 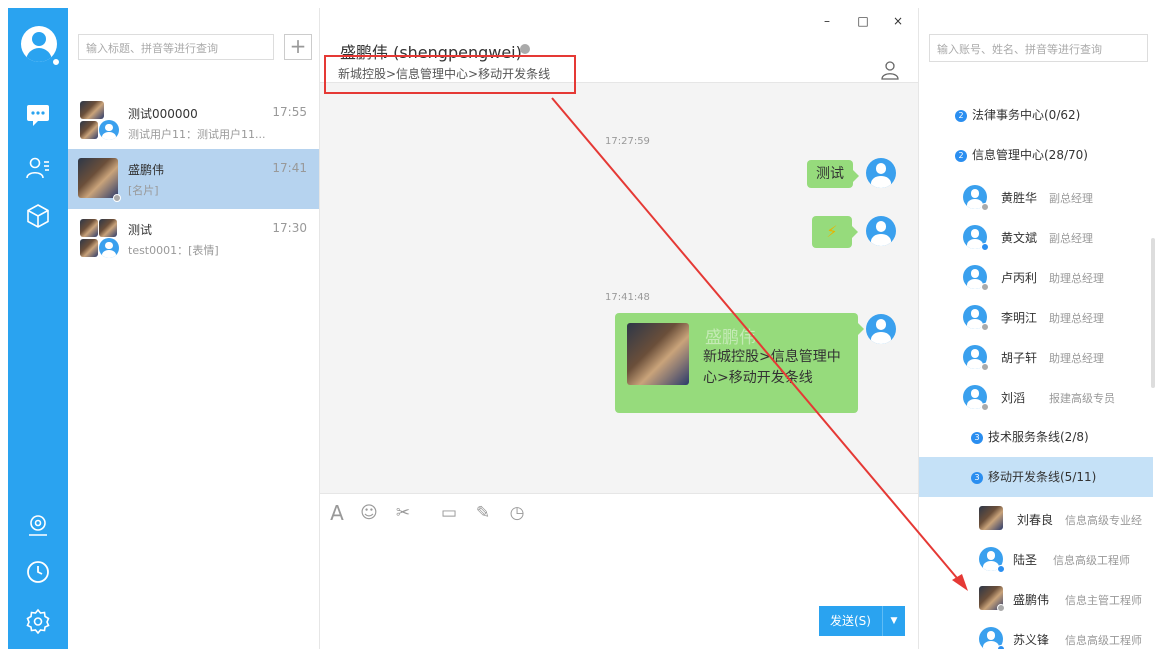 What do you see at coordinates (289, 112) in the screenshot?
I see `conversation-time: 17:55` at bounding box center [289, 112].